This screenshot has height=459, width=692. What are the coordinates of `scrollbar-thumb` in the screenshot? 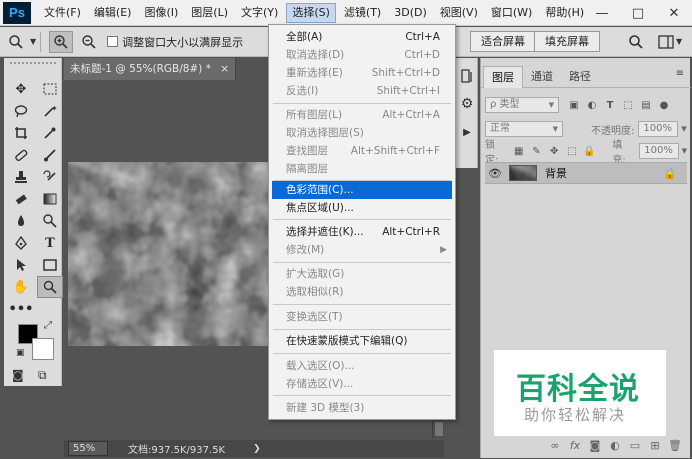 It's located at (439, 429).